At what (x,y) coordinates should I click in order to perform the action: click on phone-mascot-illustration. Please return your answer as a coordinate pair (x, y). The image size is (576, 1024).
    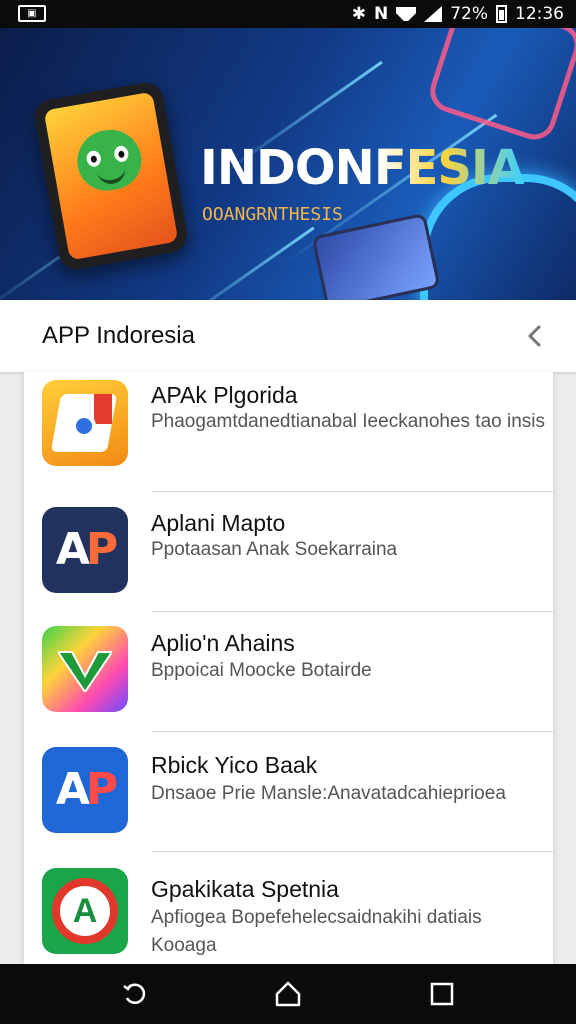
    Looking at the image, I should click on (111, 176).